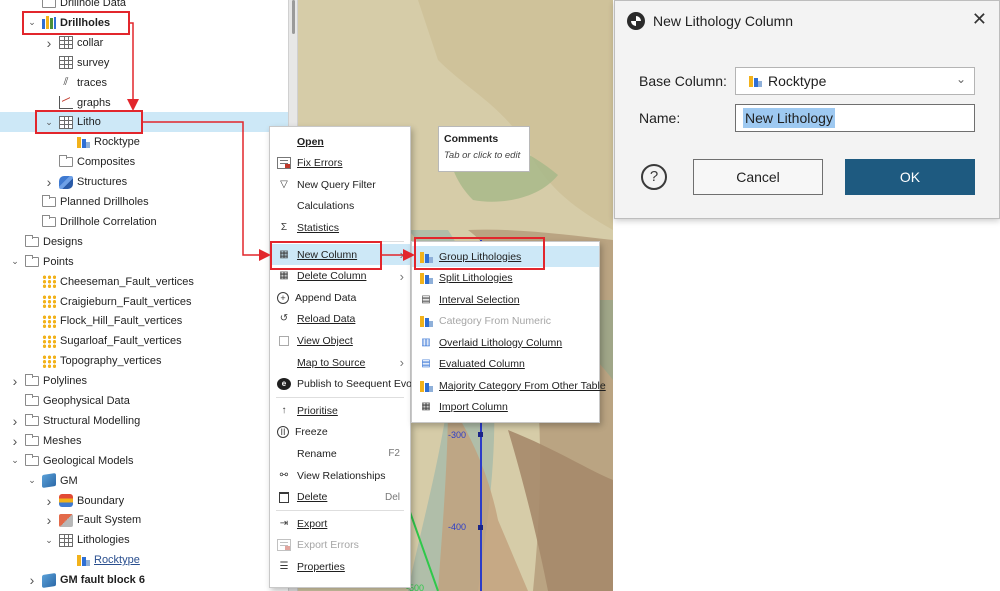  I want to click on menu-item-calculations: Calculations, so click(340, 206).